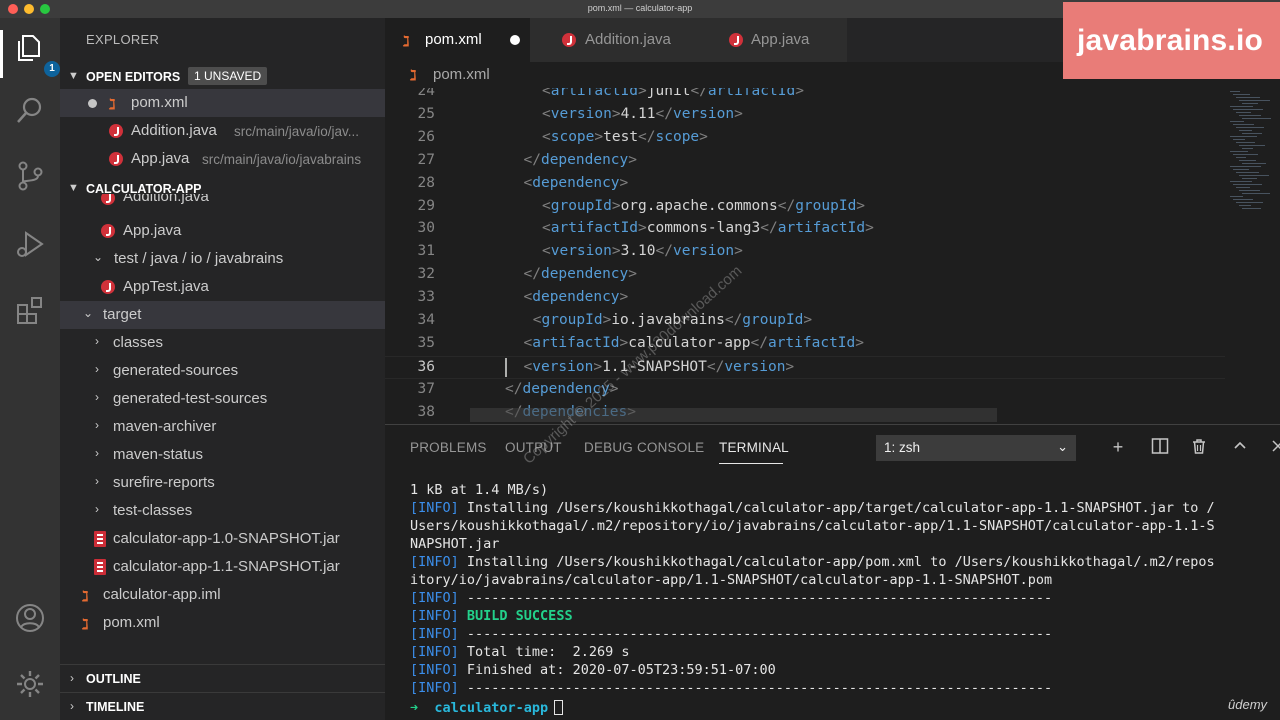  I want to click on tab-pom-xml: ℷ pom.xml, so click(457, 40).